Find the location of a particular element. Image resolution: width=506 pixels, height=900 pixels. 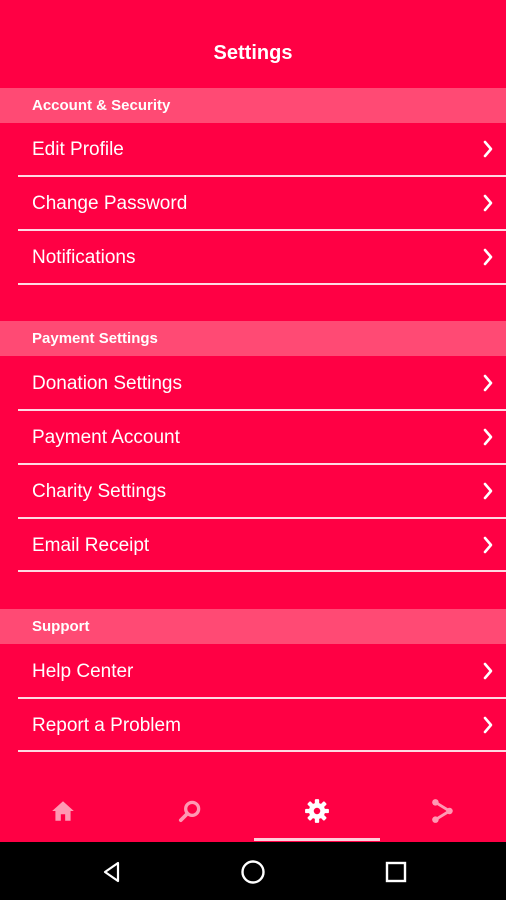

row-label: Email Receipt is located at coordinates (91, 545).